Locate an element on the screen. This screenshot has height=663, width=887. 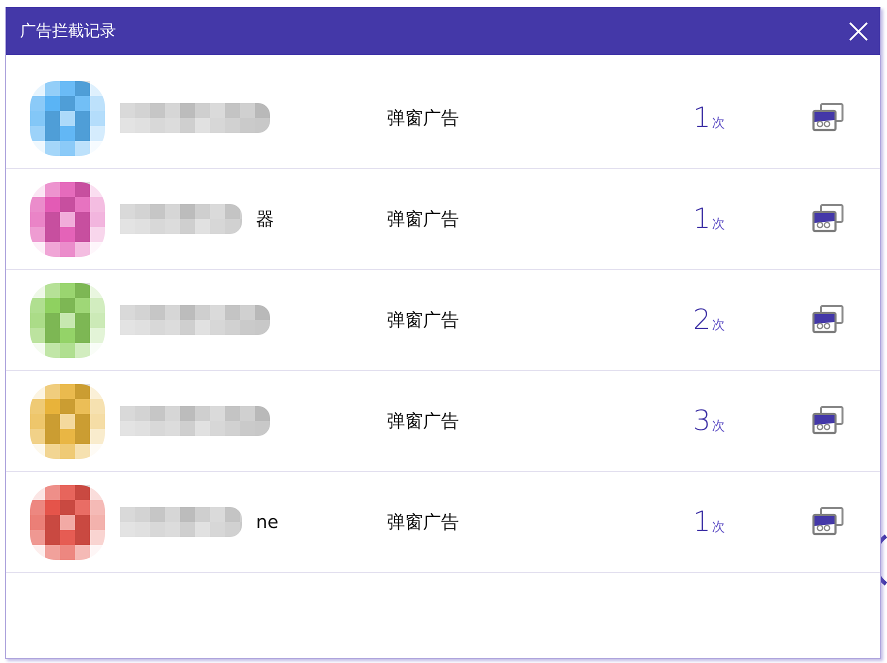
dialog-title: 广告拦截记录 is located at coordinates (68, 31).